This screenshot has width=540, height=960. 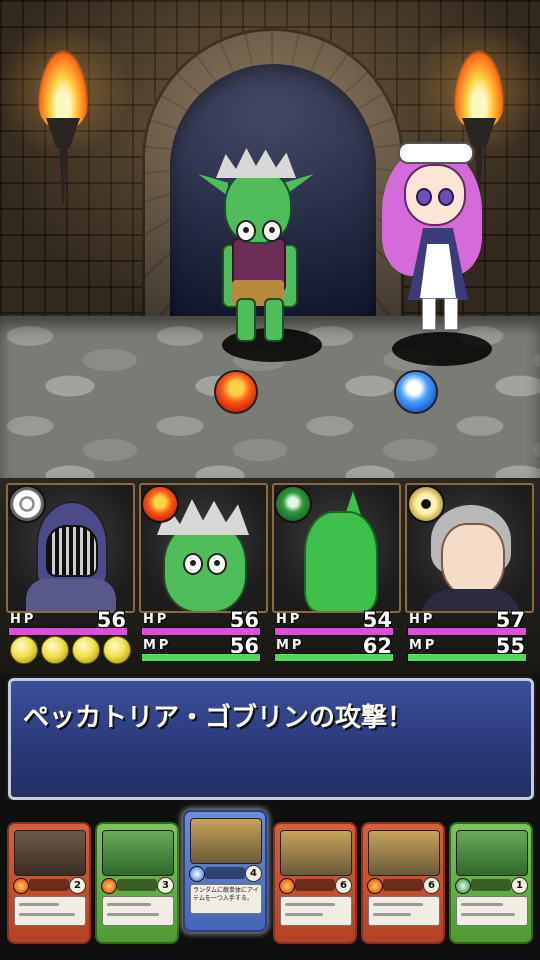 What do you see at coordinates (467, 648) in the screenshot?
I see `mp-stat: MP 55` at bounding box center [467, 648].